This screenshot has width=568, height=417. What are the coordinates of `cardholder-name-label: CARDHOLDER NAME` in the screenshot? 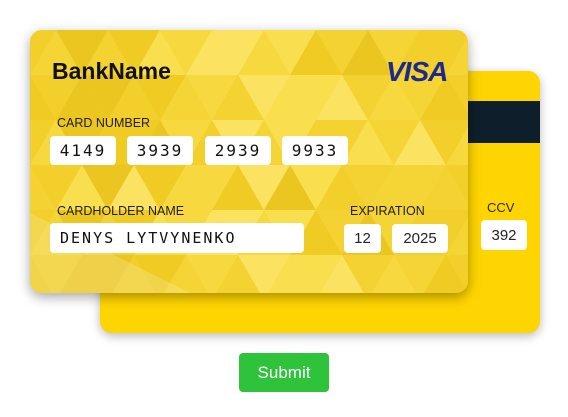 It's located at (121, 211).